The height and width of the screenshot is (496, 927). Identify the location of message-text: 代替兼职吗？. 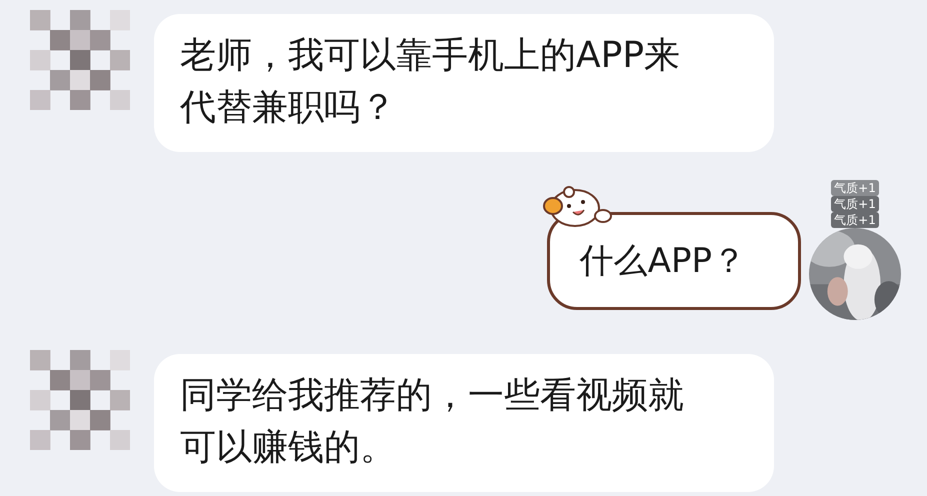
(288, 108).